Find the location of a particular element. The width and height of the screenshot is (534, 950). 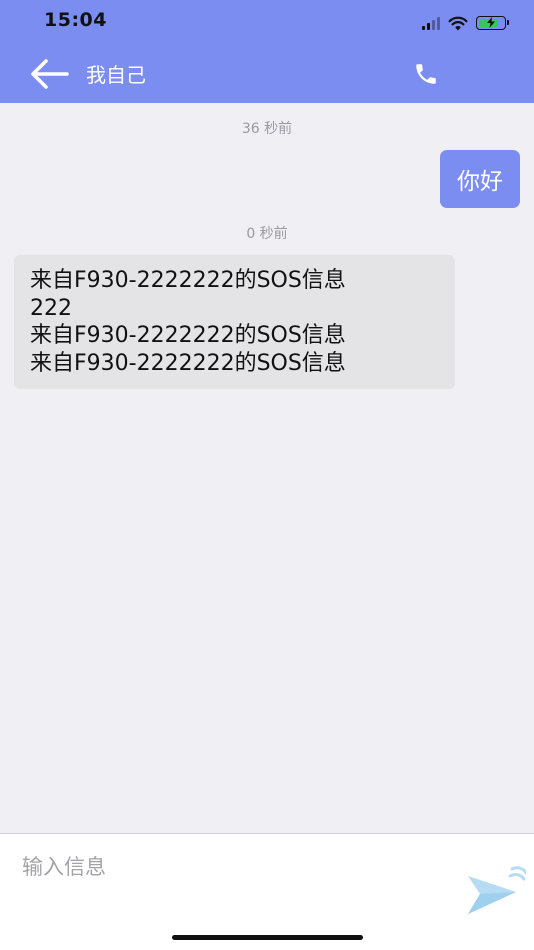

outgoing-message-bubble: 你好 is located at coordinates (480, 179).